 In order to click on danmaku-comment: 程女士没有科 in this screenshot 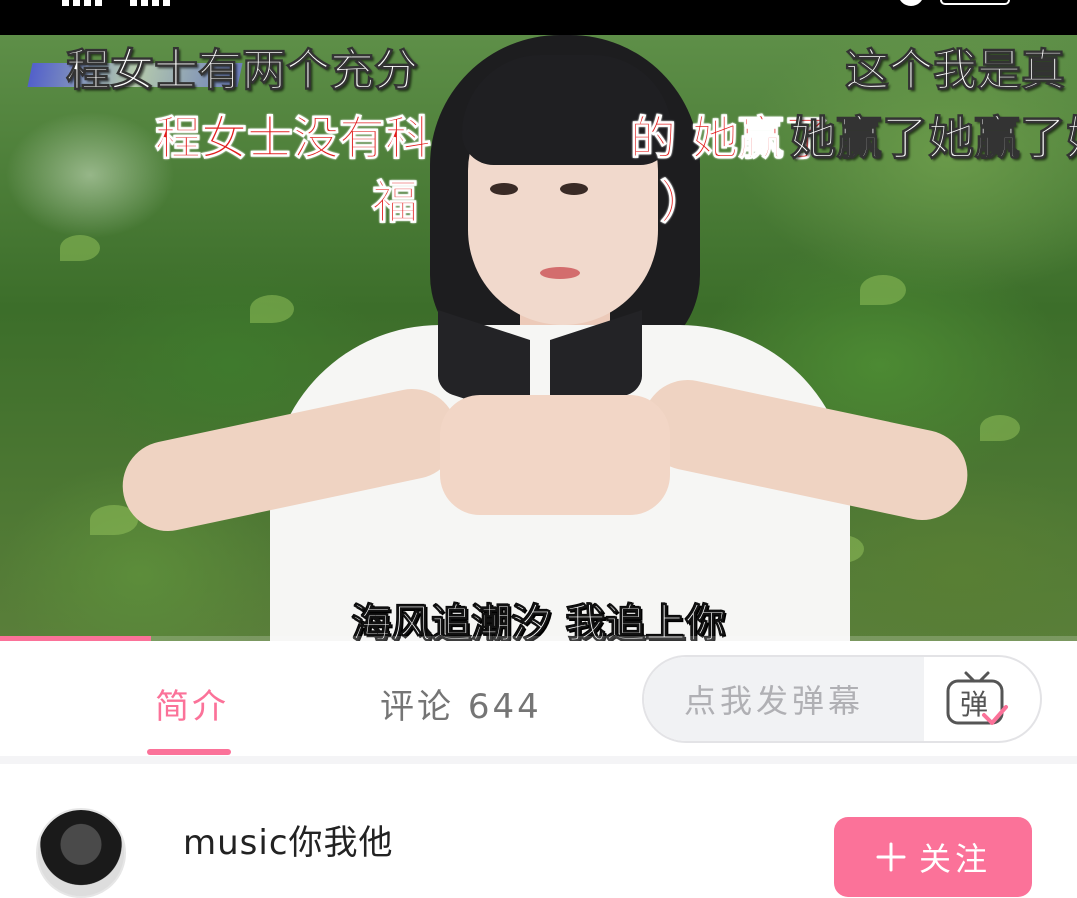, I will do `click(293, 138)`.